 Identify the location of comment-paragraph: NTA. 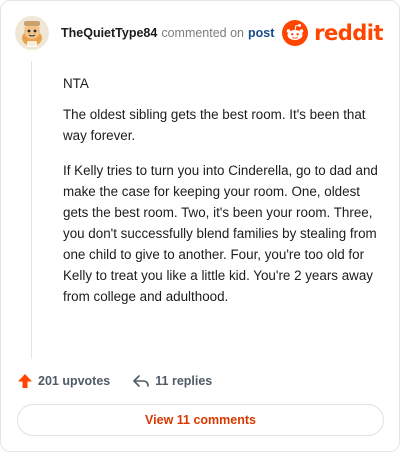
(76, 83).